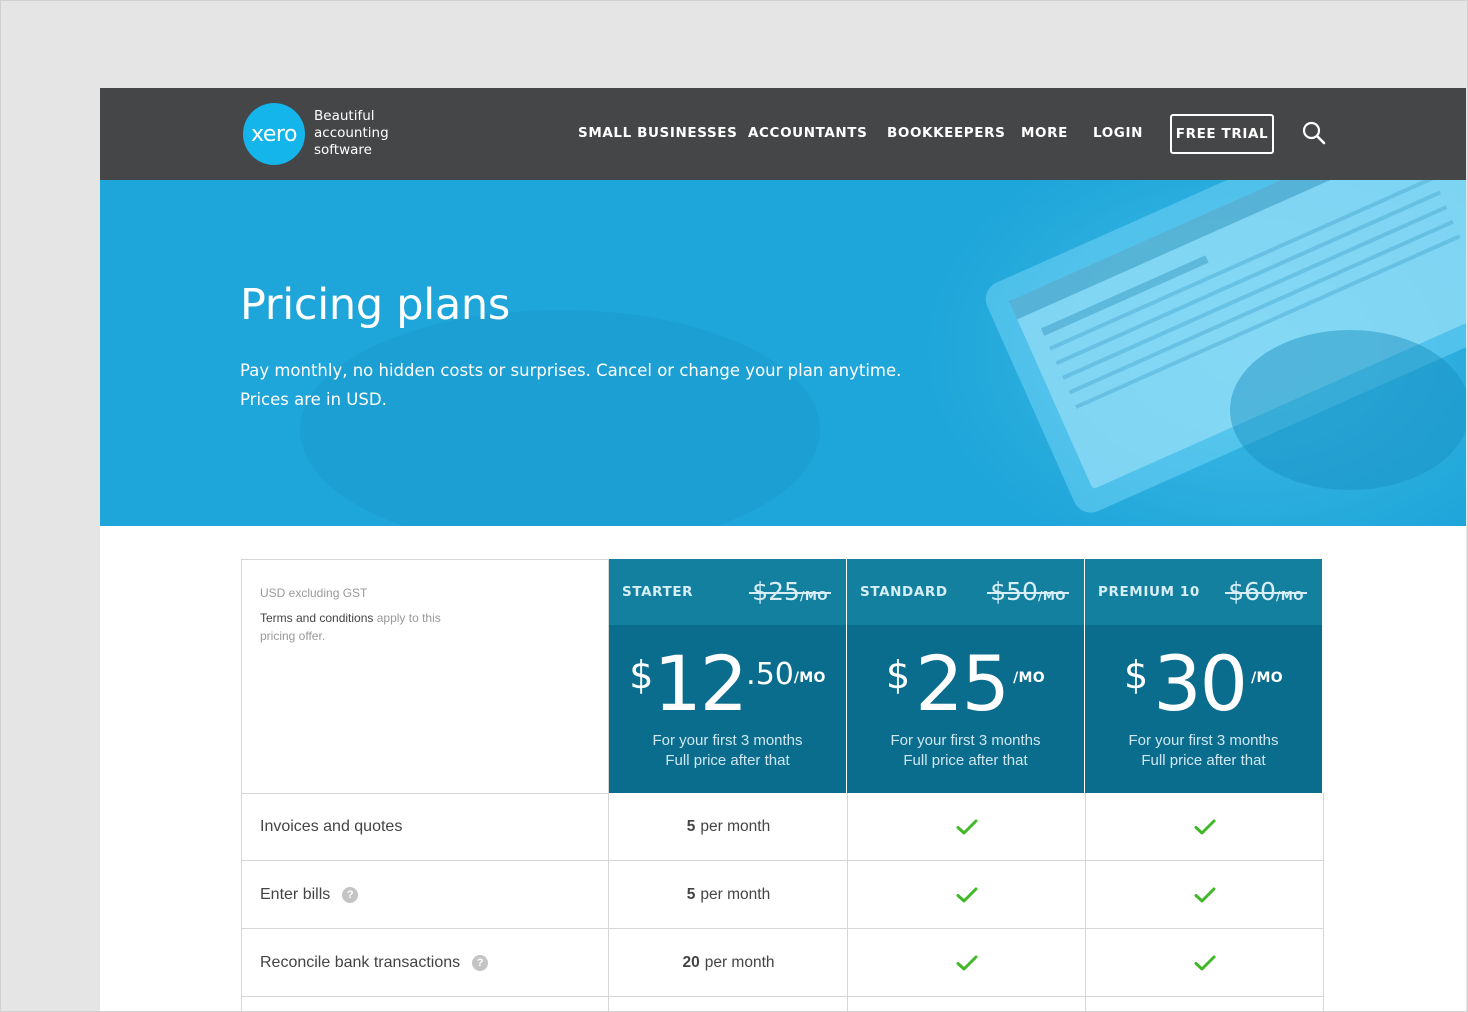 The width and height of the screenshot is (1468, 1012). Describe the element at coordinates (965, 592) in the screenshot. I see `plan-header: STANDARD $50/MO` at that location.